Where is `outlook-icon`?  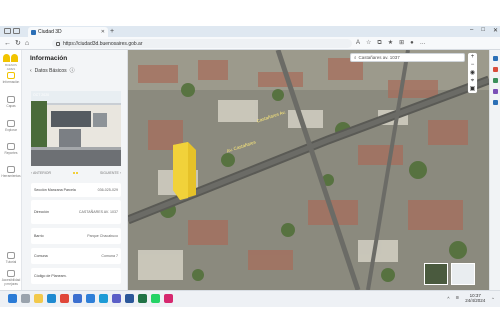
outlook-icon is located at coordinates (495, 102).